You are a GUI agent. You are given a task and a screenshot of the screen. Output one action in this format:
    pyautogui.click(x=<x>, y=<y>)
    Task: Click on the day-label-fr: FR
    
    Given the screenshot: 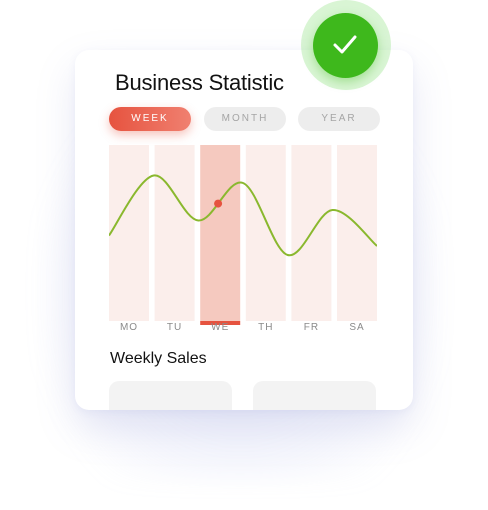 What is the action you would take?
    pyautogui.click(x=311, y=327)
    